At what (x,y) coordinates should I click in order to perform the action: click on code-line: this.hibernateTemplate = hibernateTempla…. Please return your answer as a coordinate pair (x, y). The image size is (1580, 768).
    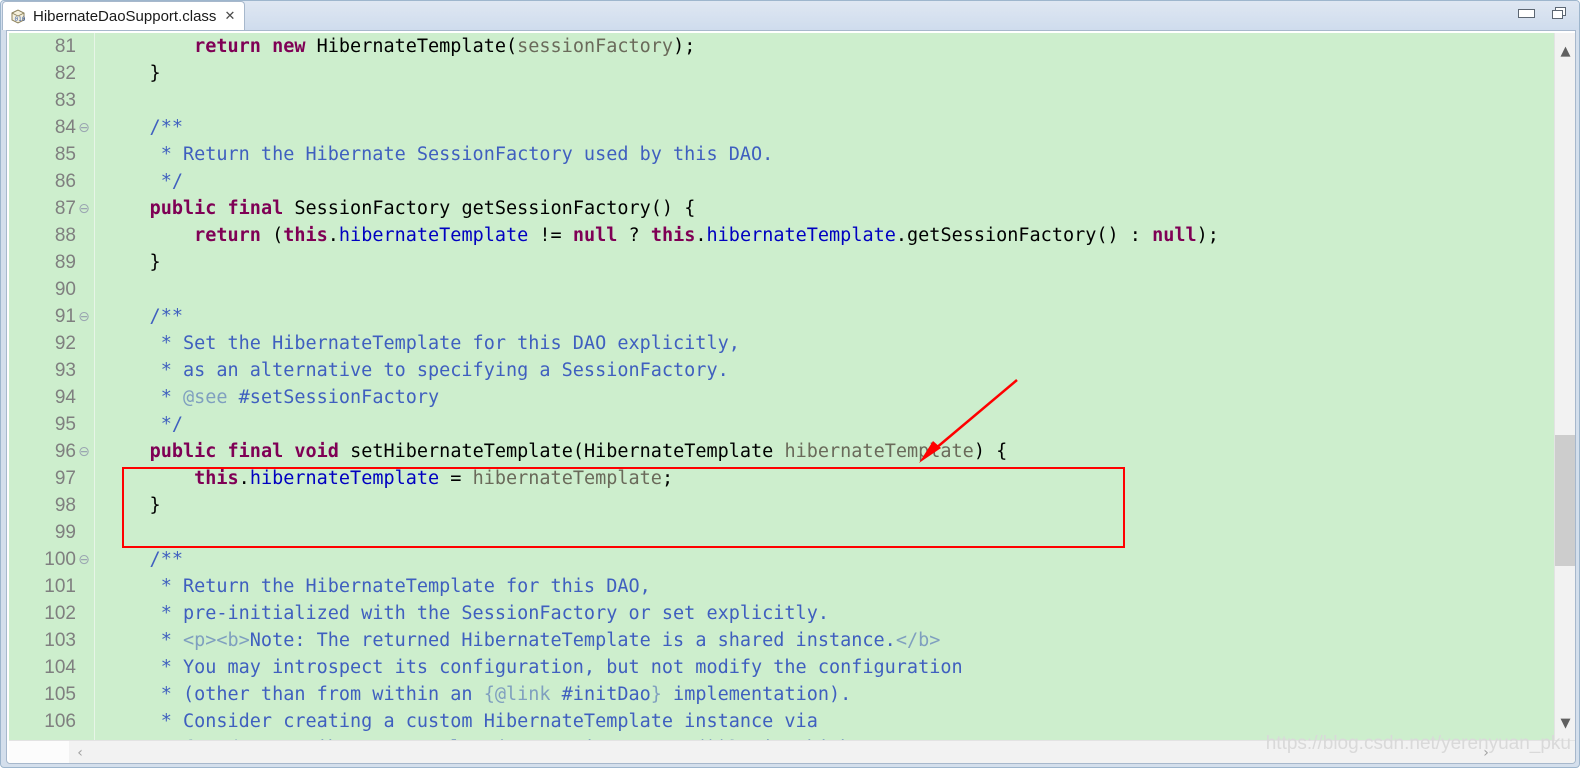
    Looking at the image, I should click on (823, 478).